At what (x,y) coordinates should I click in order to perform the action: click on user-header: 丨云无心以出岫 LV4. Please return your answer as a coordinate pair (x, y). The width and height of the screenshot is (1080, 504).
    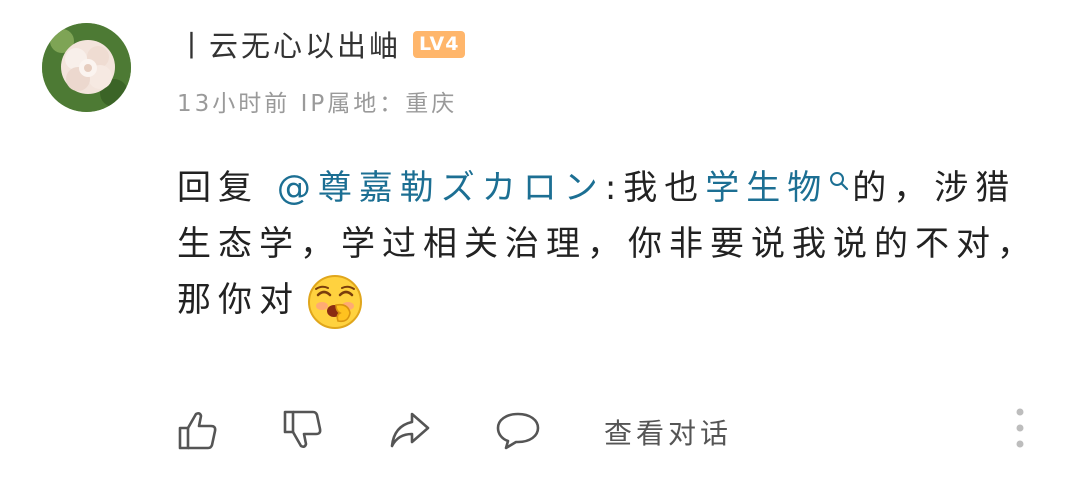
    Looking at the image, I should click on (321, 44).